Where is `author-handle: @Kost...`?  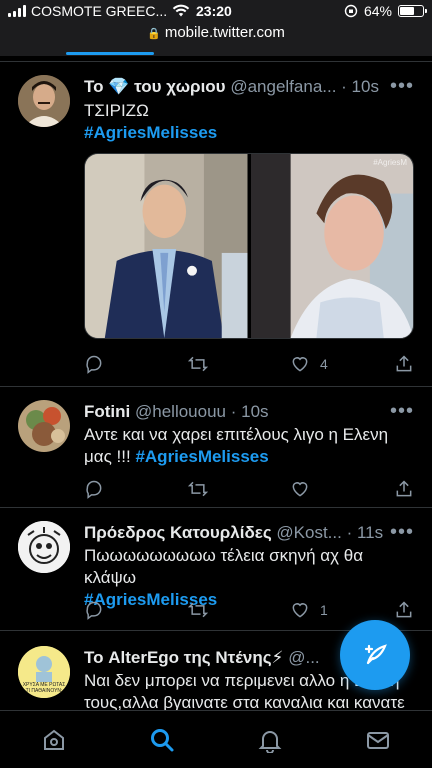
author-handle: @Kost... is located at coordinates (308, 532).